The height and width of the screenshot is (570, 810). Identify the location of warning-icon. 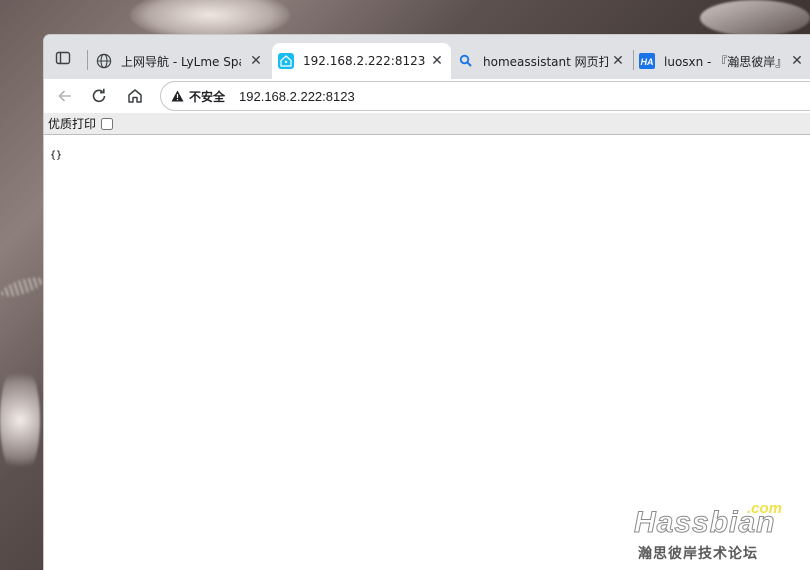
(177, 96).